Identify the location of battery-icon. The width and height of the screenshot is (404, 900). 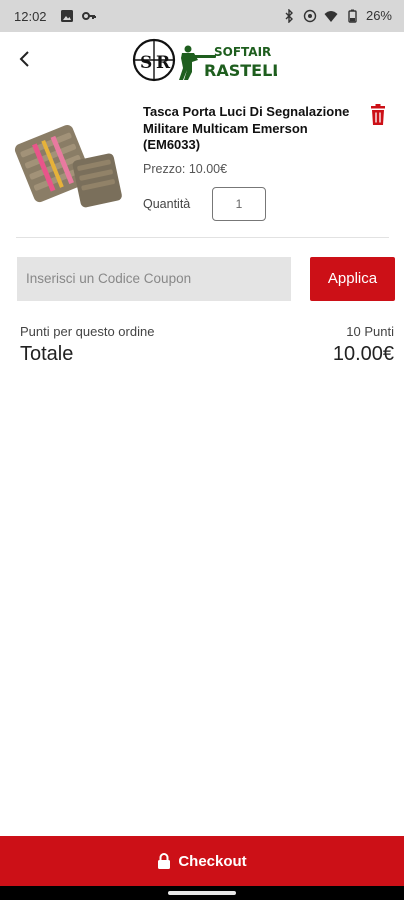
(352, 16).